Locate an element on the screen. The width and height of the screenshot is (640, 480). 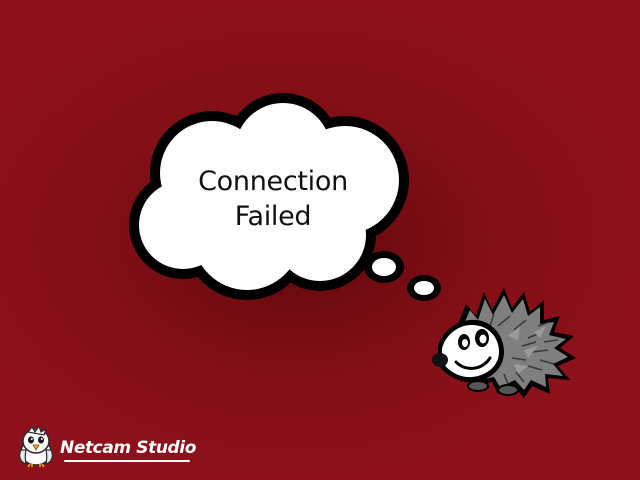
eagle-mascot-icon is located at coordinates (36, 446).